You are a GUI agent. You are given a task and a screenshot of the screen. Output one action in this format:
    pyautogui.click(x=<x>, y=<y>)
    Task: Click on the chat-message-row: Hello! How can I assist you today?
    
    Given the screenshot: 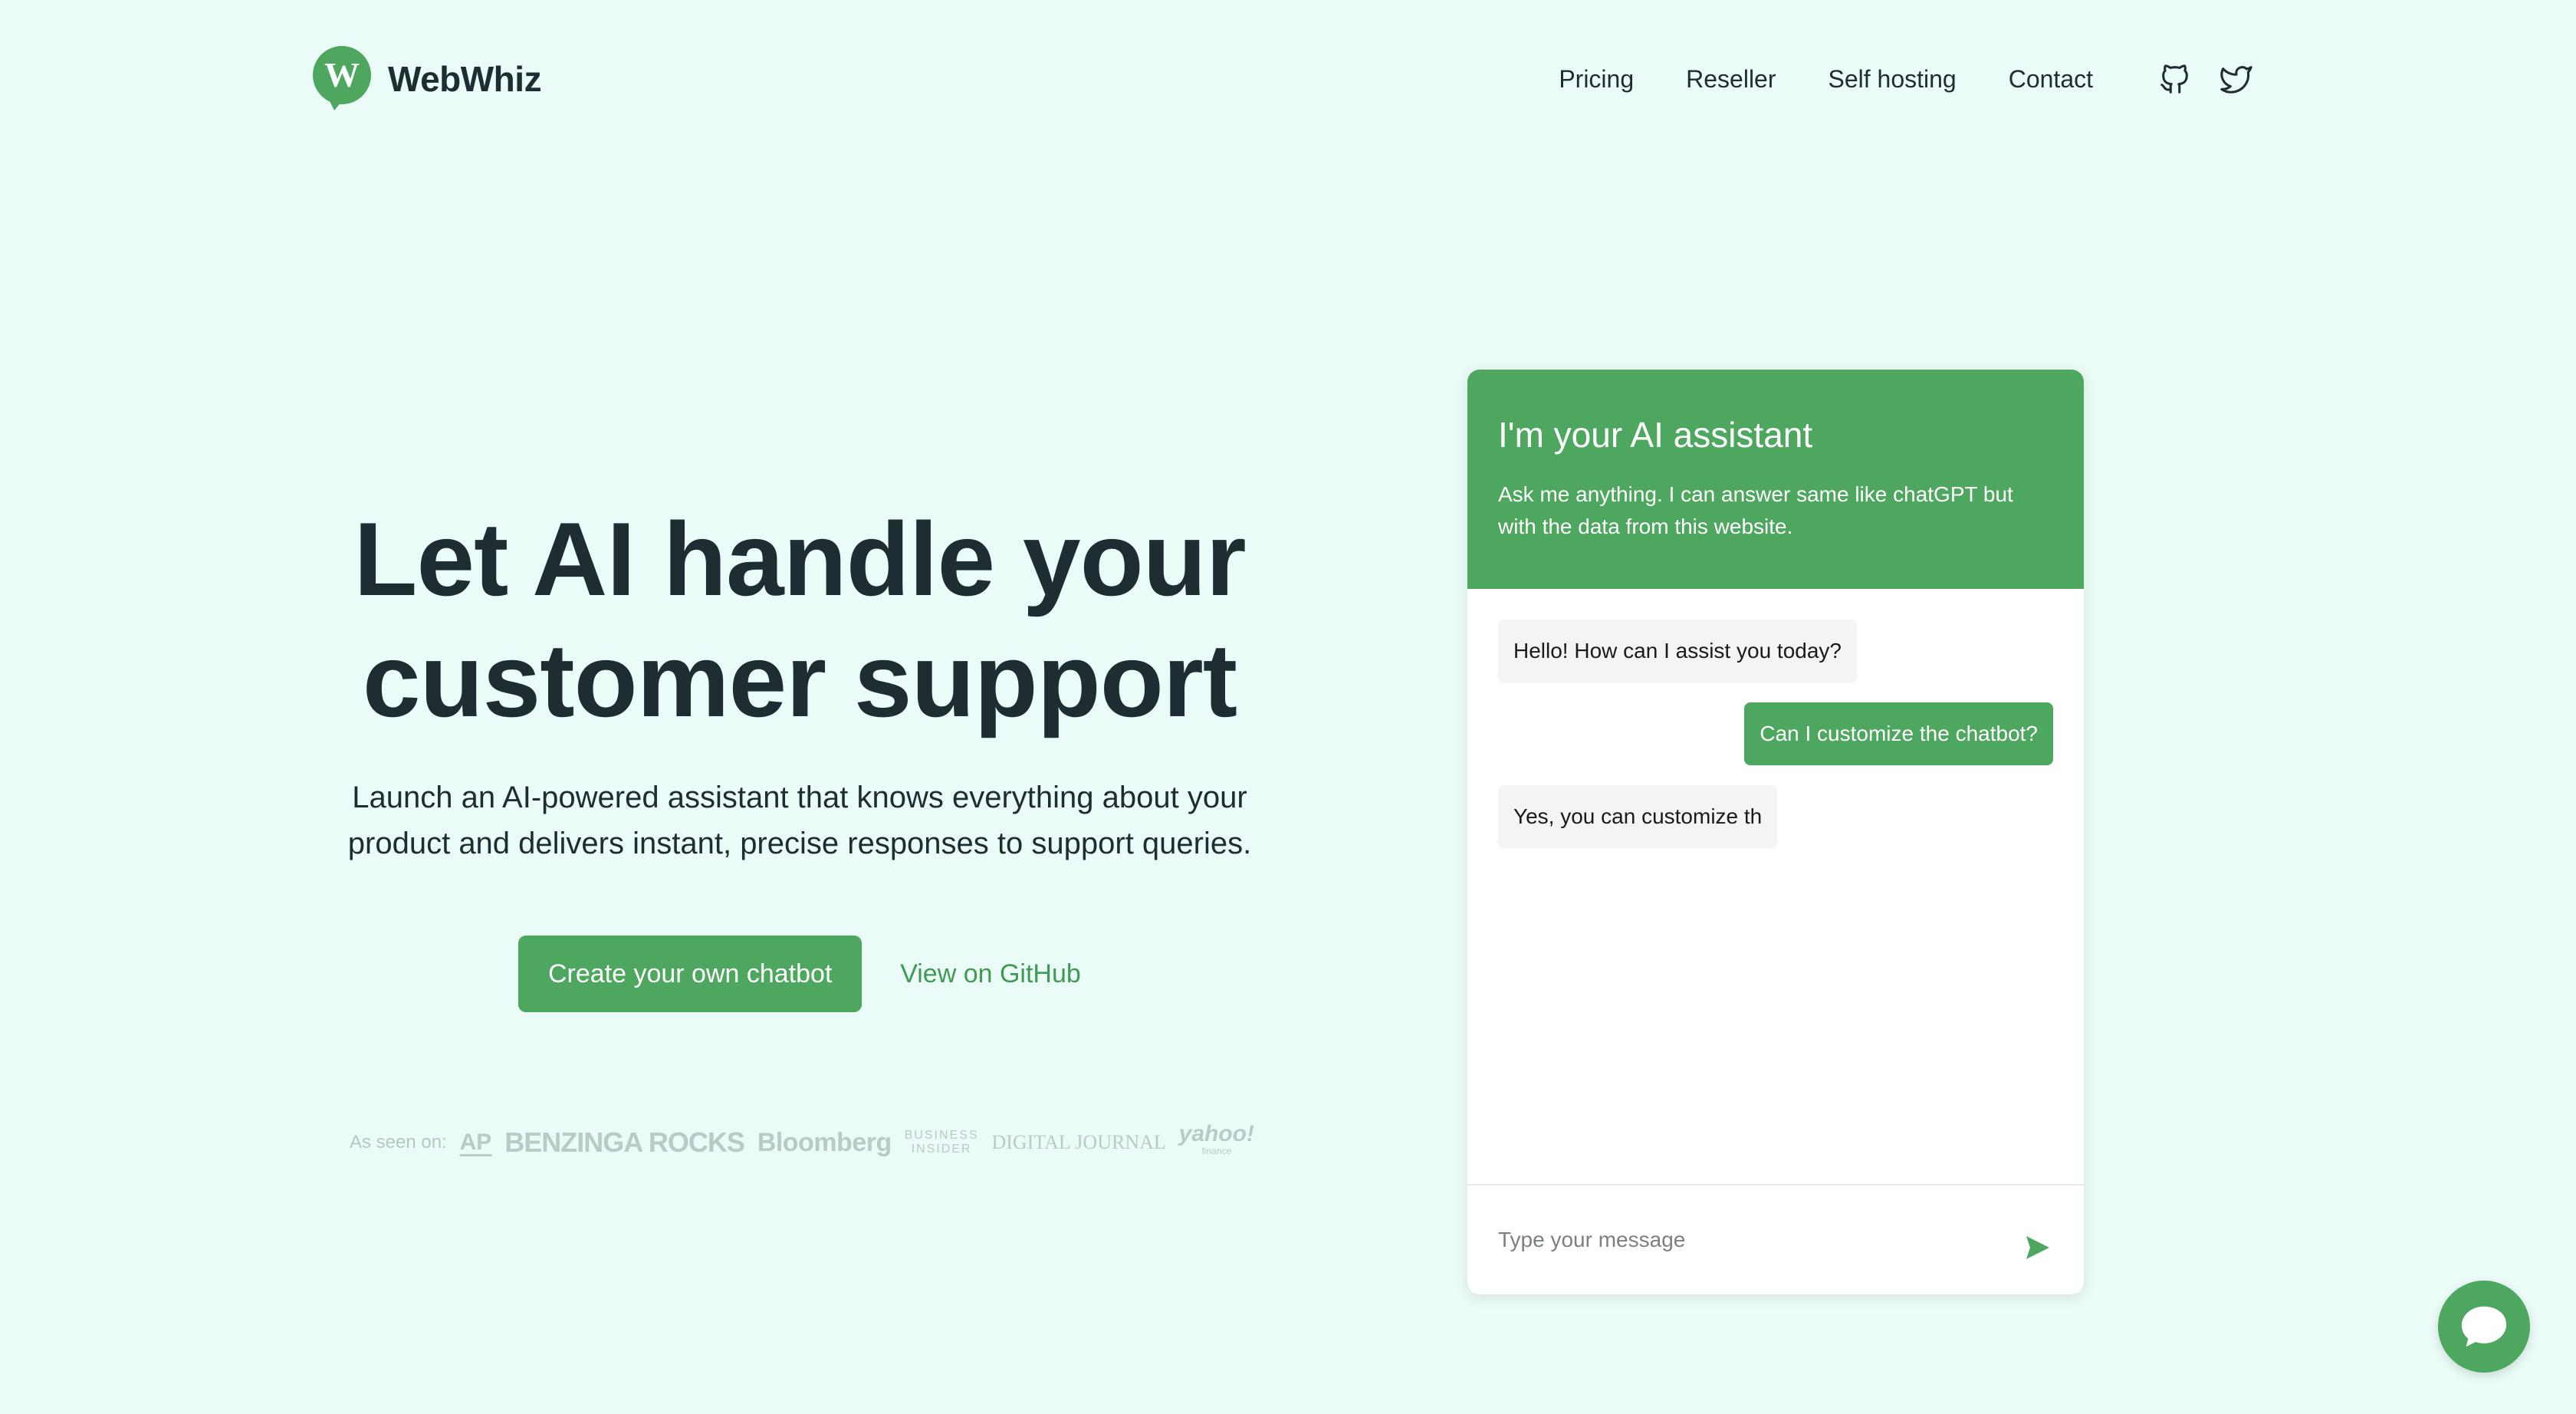 What is the action you would take?
    pyautogui.click(x=1776, y=651)
    